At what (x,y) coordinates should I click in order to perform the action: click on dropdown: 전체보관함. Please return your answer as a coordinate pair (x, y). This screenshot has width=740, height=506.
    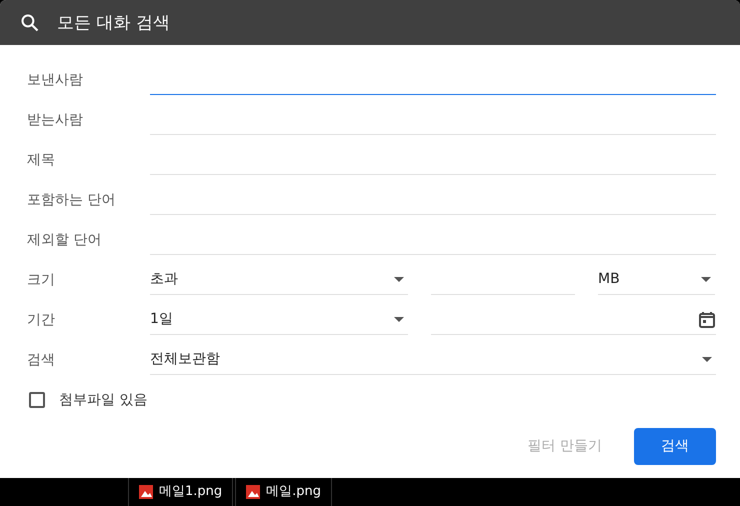
    Looking at the image, I should click on (433, 360).